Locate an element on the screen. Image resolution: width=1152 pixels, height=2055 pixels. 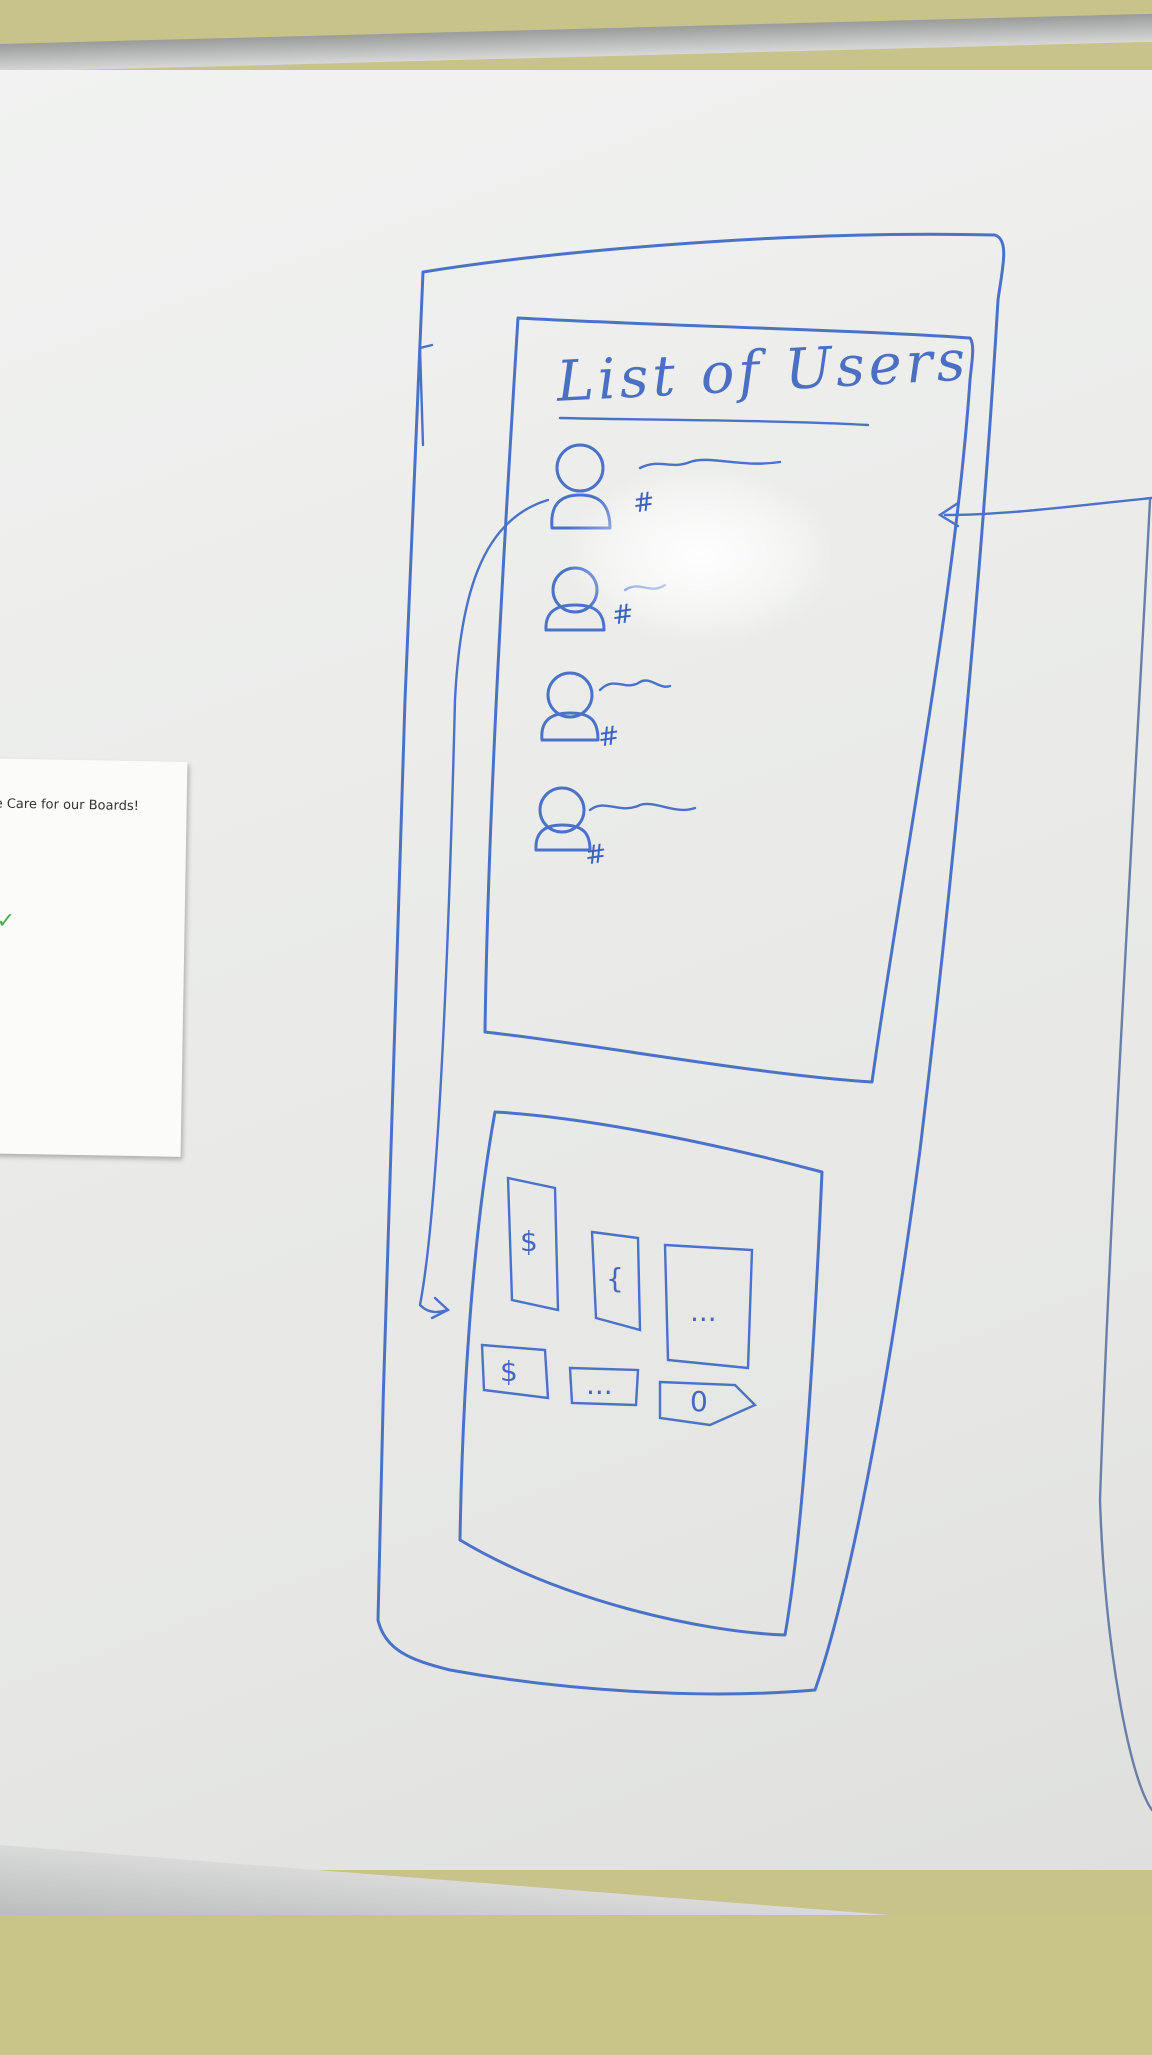
arrow-right is located at coordinates (1044, 512).